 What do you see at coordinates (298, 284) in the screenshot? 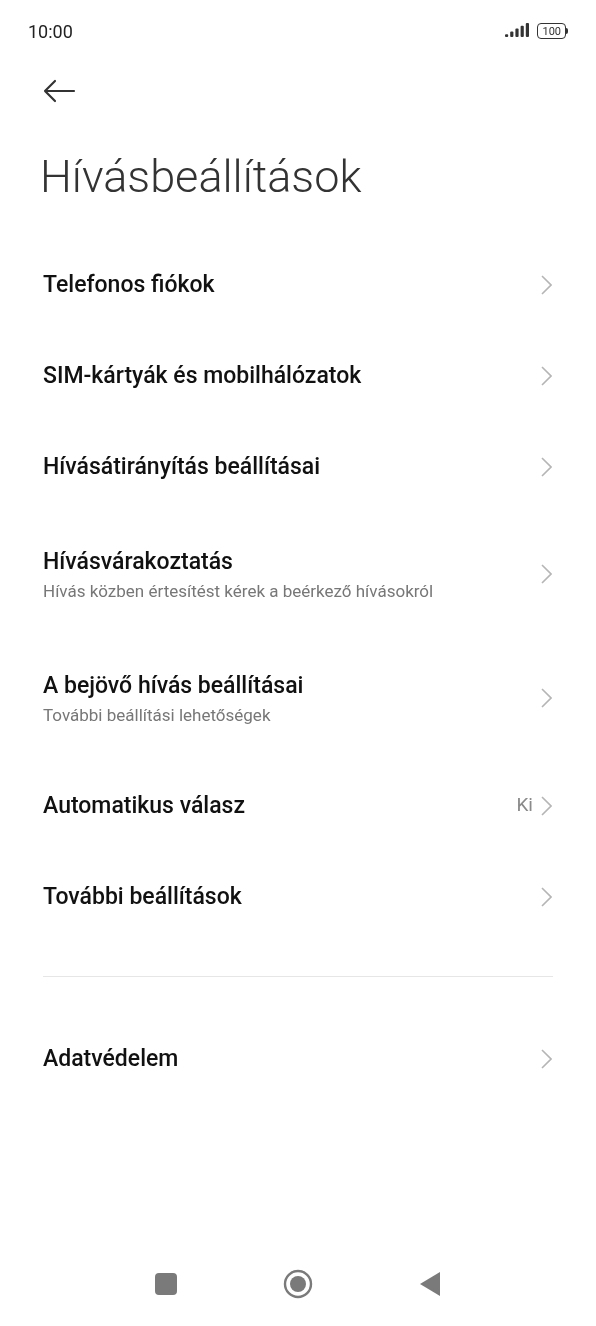
I see `settings-item: Telefonos fiókok` at bounding box center [298, 284].